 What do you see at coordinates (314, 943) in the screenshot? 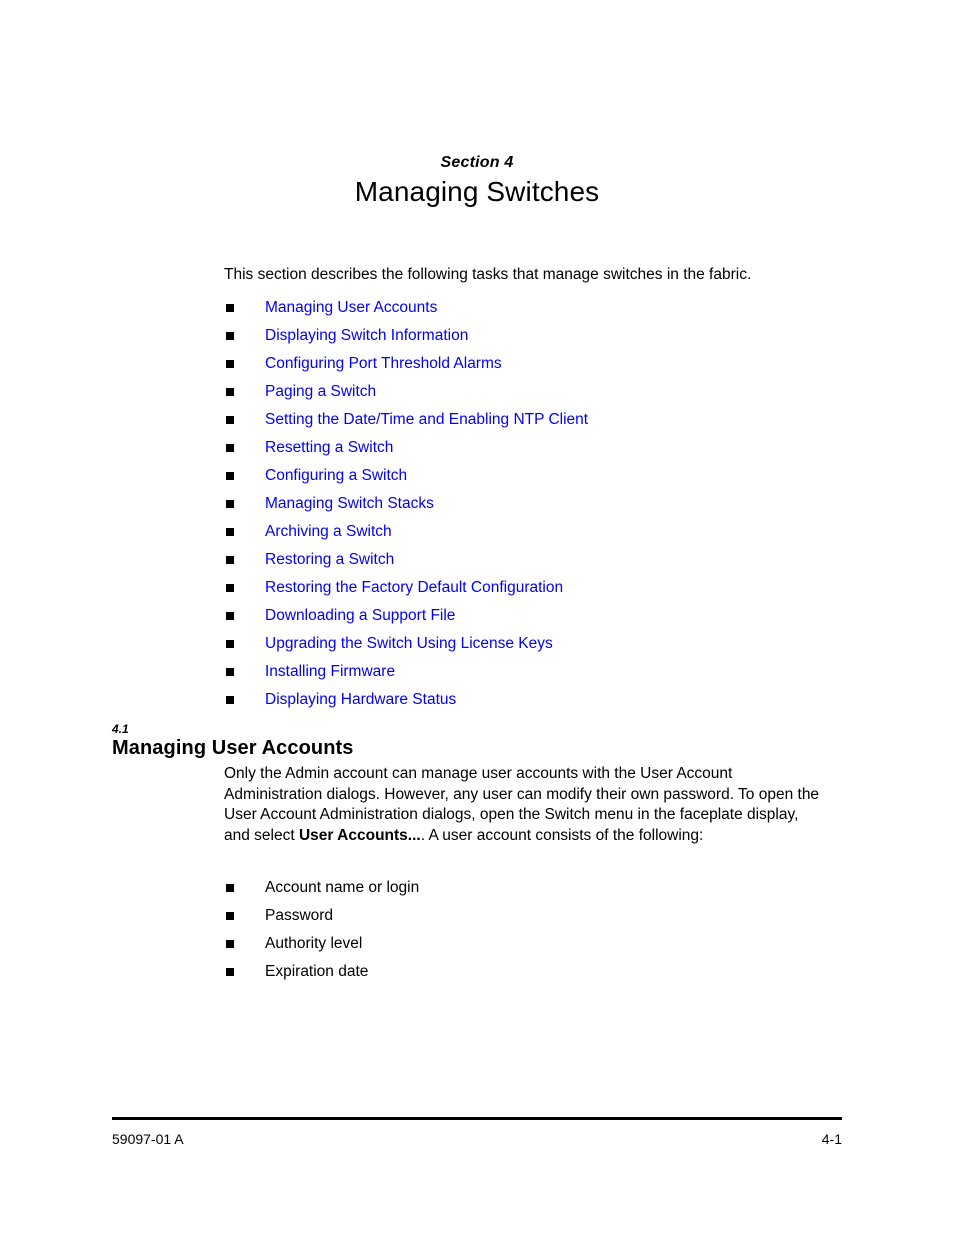
I see `account-attribute-label: Authority level` at bounding box center [314, 943].